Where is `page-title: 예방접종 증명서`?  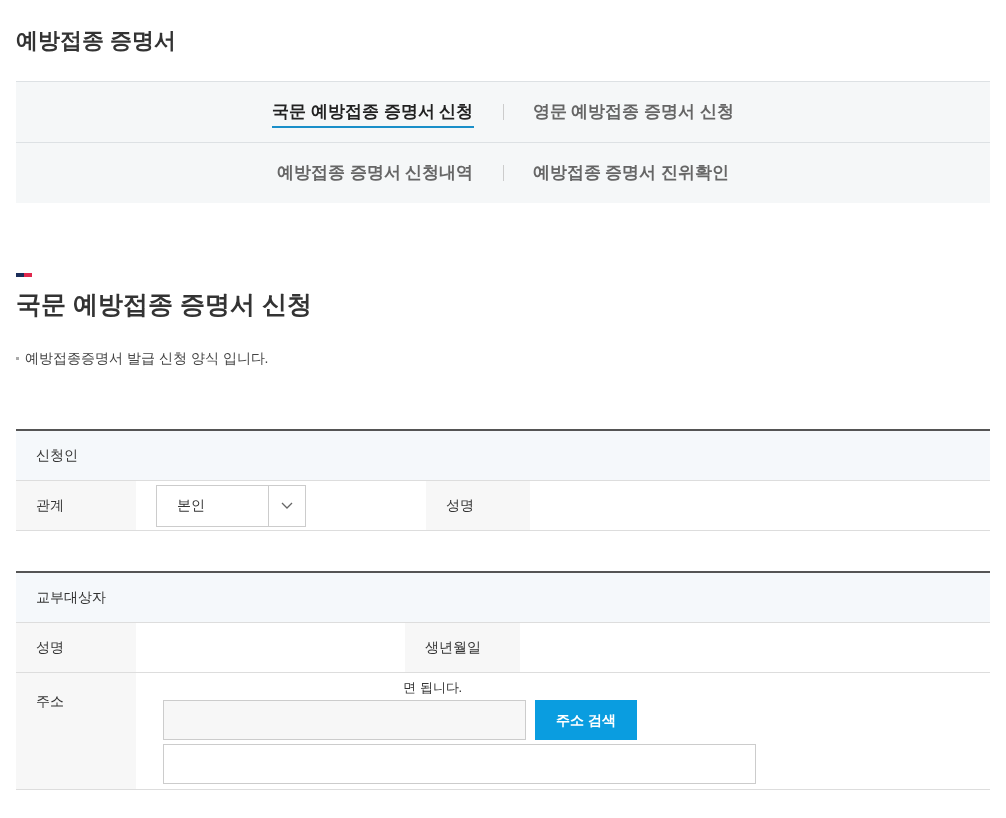 page-title: 예방접종 증명서 is located at coordinates (97, 41).